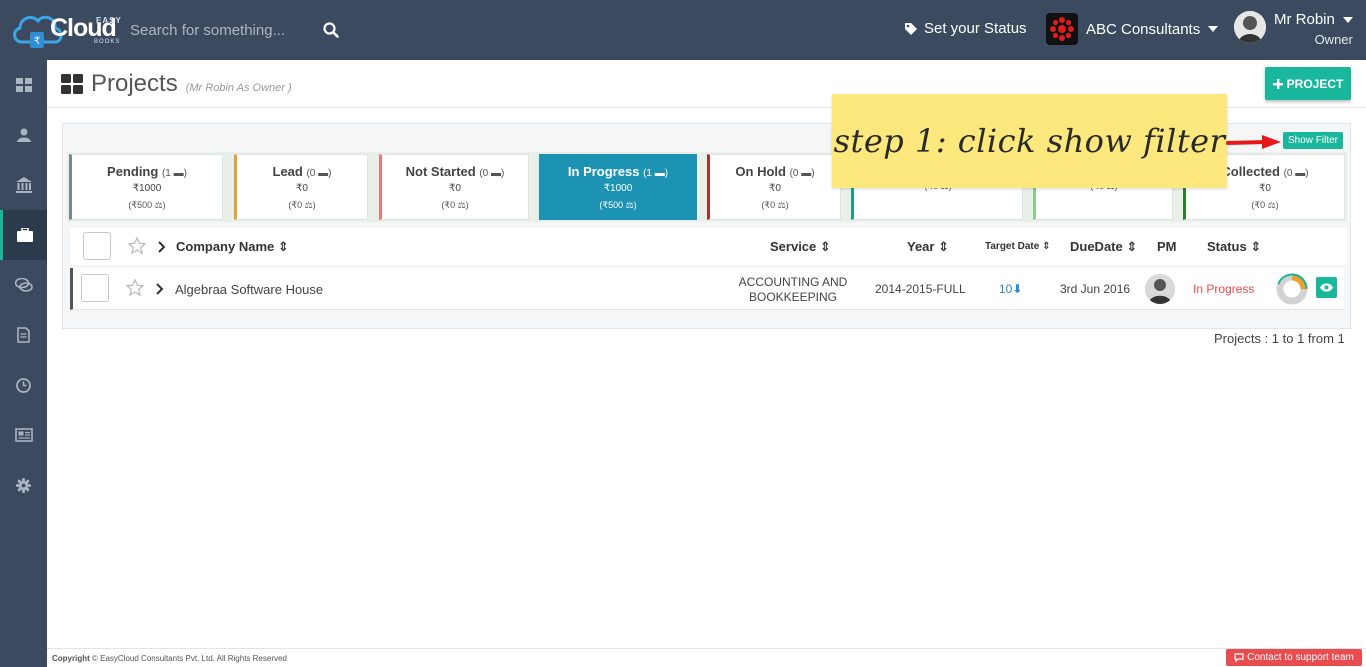 The height and width of the screenshot is (667, 1366). I want to click on user-avatar, so click(1250, 27).